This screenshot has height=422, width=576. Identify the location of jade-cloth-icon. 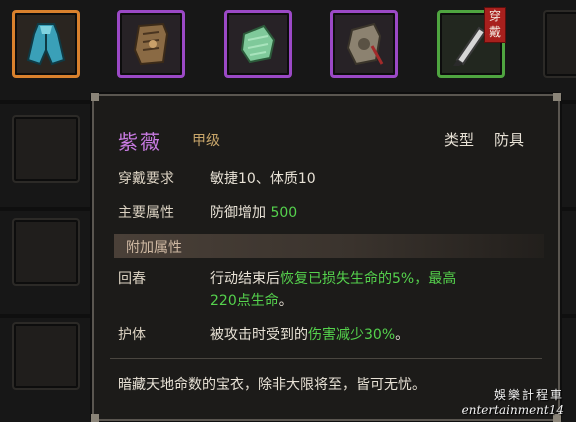
(258, 44).